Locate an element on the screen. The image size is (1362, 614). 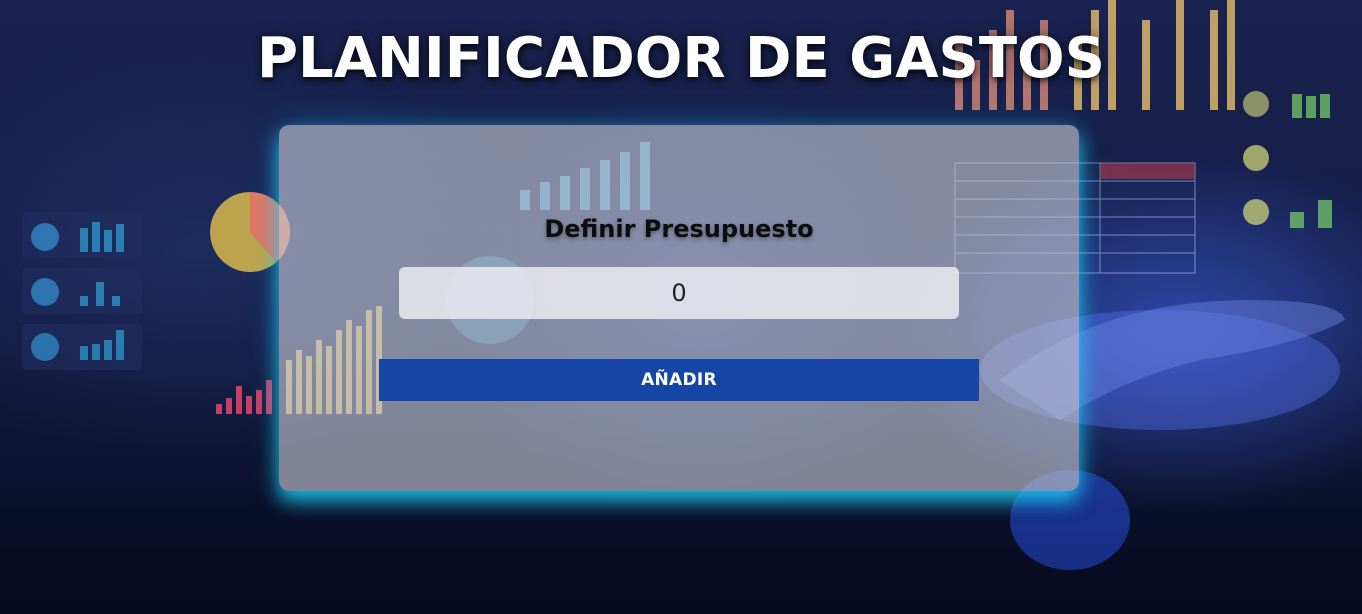
add-budget-button: AÑADIR is located at coordinates (679, 380).